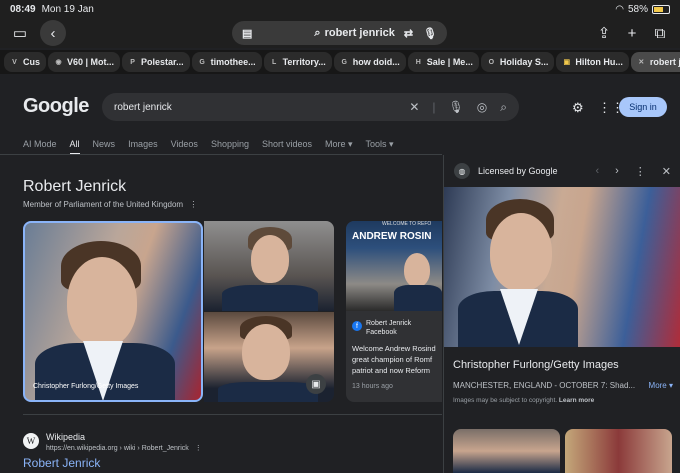 The image size is (680, 473). I want to click on tab-tools: Tools ▾, so click(380, 144).